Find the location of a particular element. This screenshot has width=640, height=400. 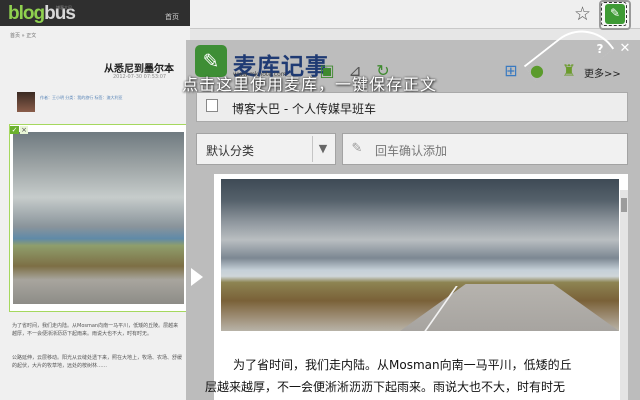

chevron-down-icon: ▼ is located at coordinates (322, 149).